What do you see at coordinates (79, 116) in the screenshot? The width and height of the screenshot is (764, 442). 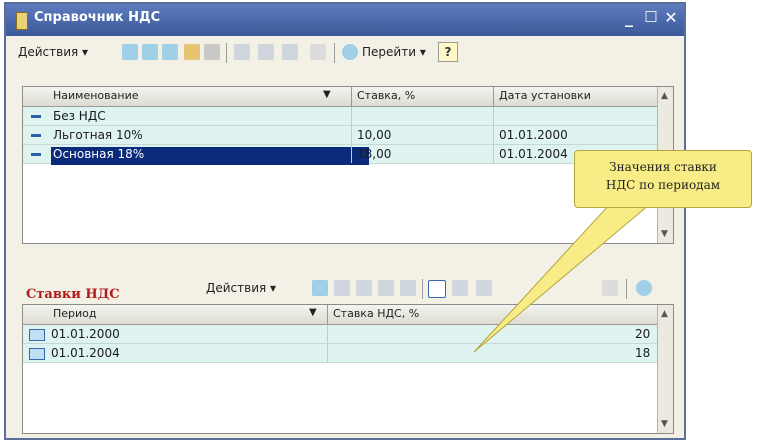 I see `row-name: Без НДС` at bounding box center [79, 116].